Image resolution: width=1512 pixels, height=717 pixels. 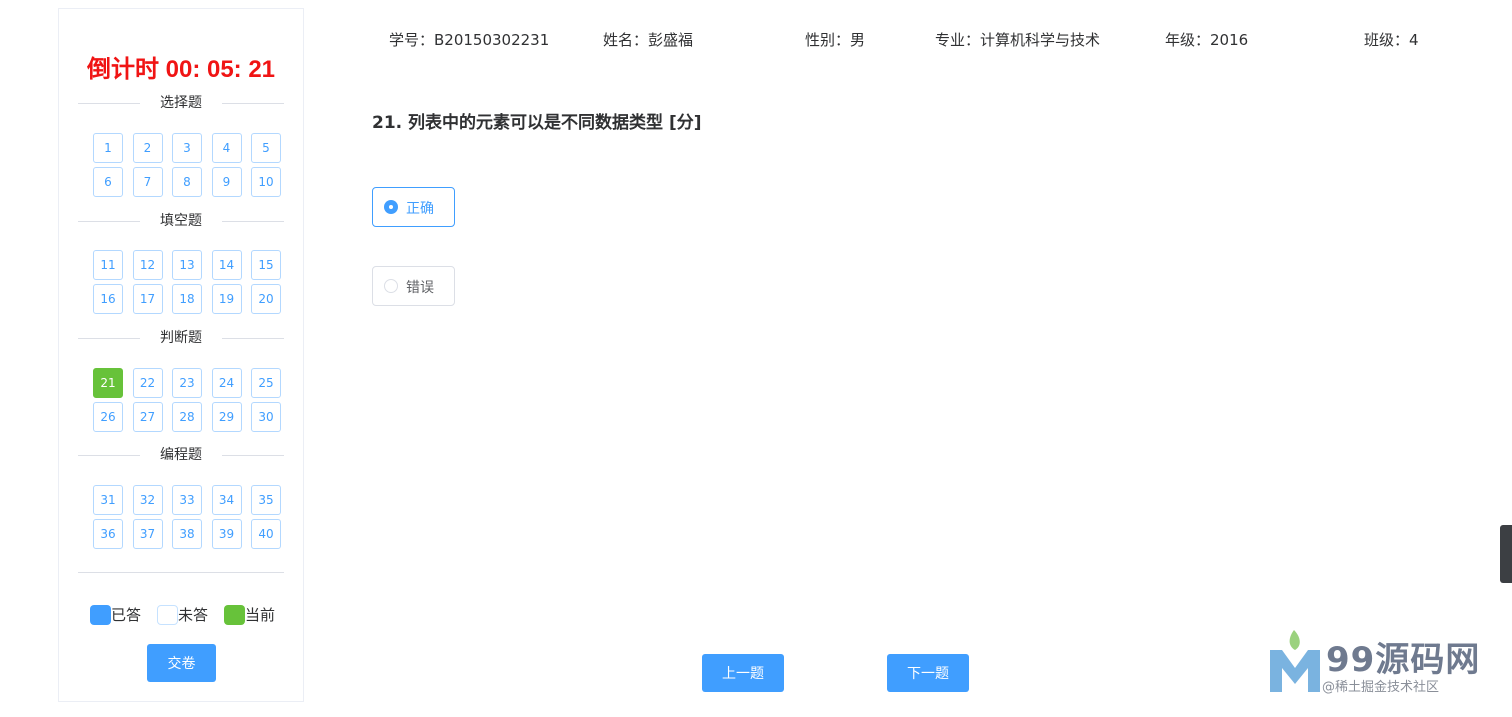 What do you see at coordinates (181, 69) in the screenshot?
I see `countdown-timer: 倒计时 00: 05: 21` at bounding box center [181, 69].